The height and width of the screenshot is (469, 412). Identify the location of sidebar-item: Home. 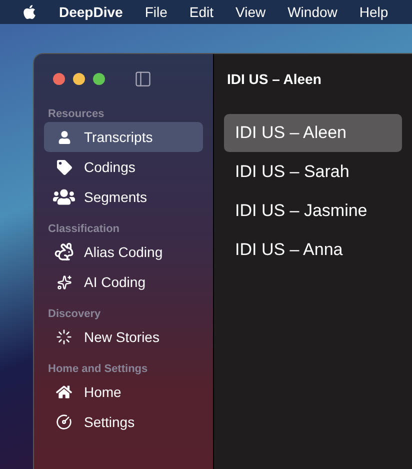
(123, 392).